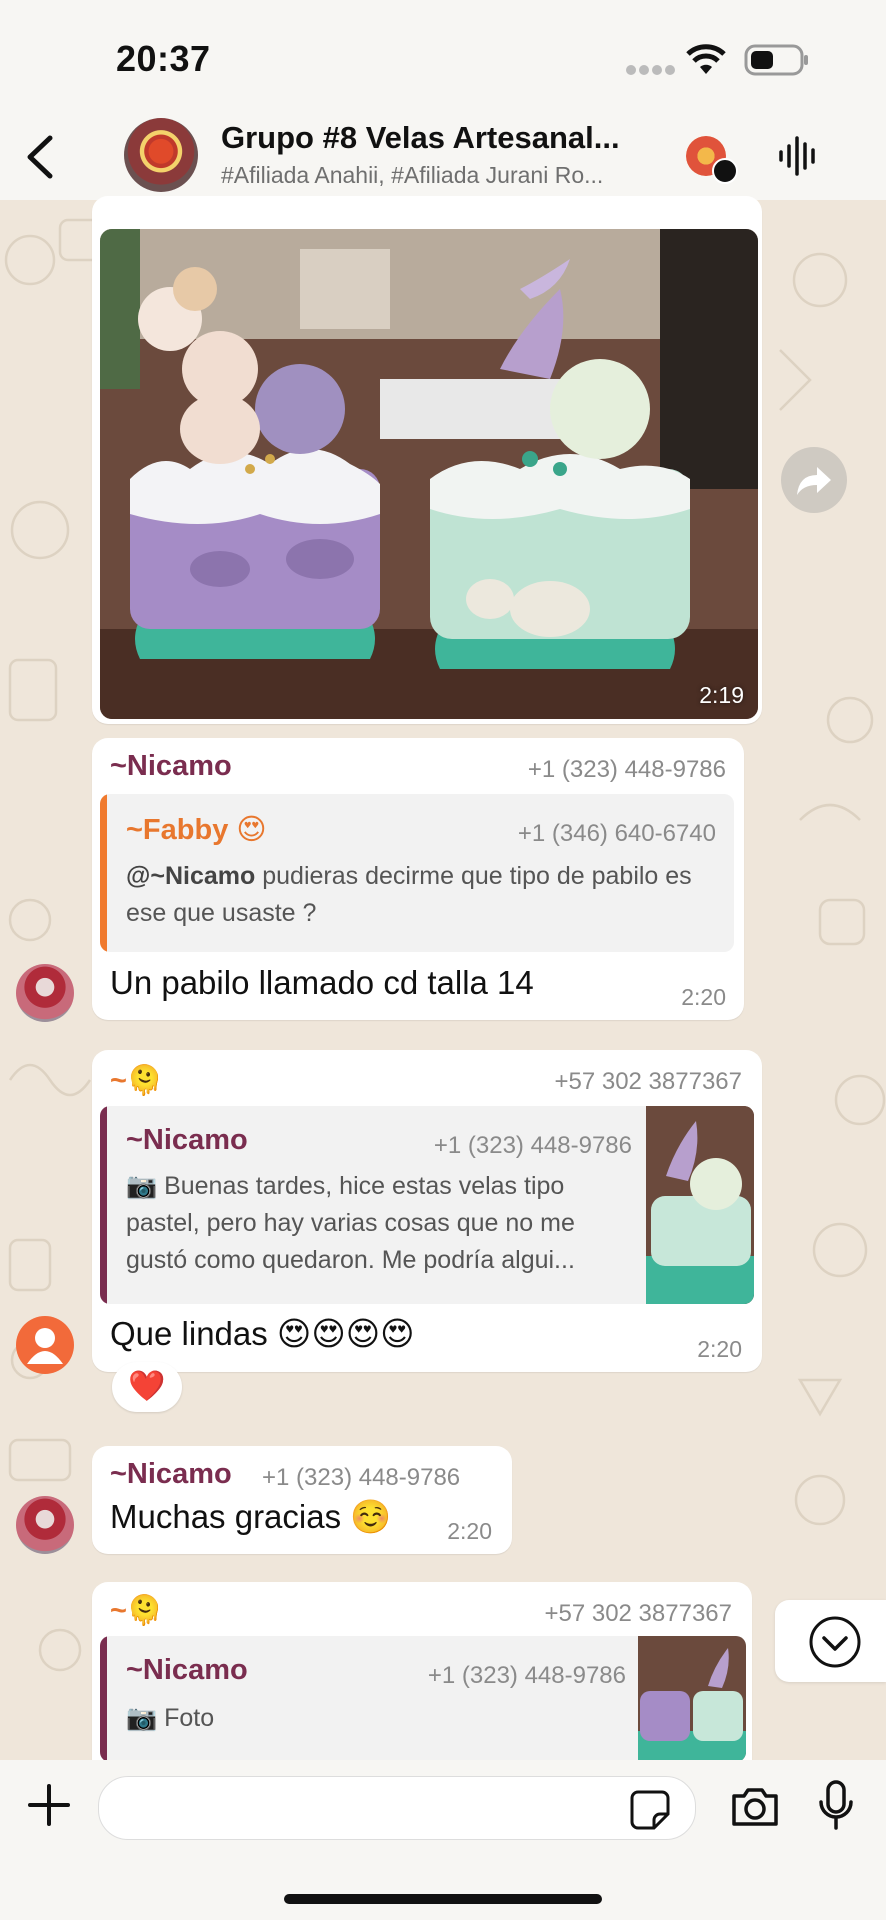 This screenshot has height=1920, width=886. Describe the element at coordinates (370, 1699) in the screenshot. I see `quoted-message: ~Nicamo +1 (323) 448-9786 📷 Foto` at that location.